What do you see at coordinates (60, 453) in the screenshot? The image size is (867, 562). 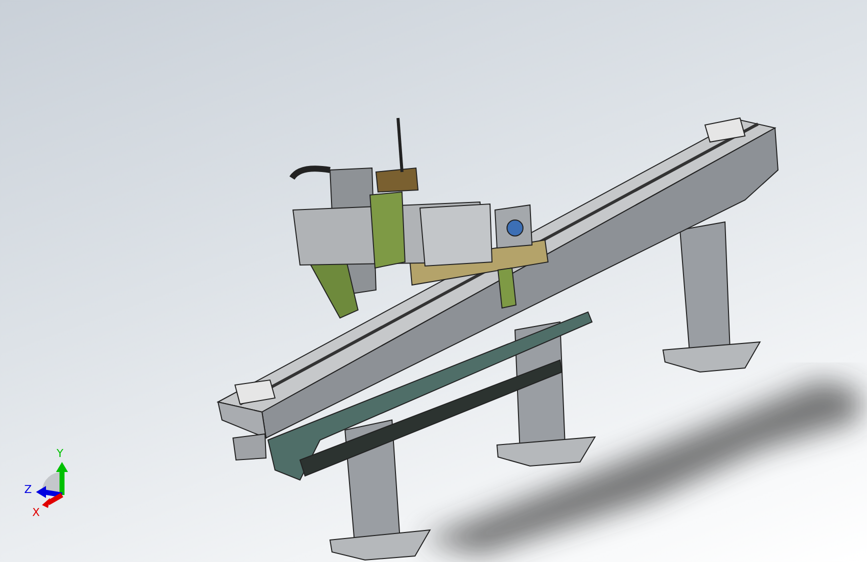 I see `axis-label: Y` at bounding box center [60, 453].